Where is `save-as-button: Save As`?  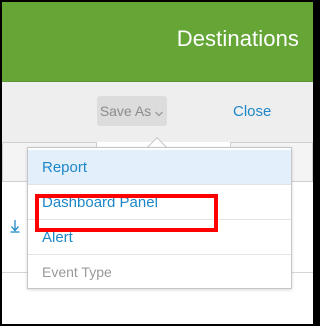 save-as-button: Save As is located at coordinates (132, 111).